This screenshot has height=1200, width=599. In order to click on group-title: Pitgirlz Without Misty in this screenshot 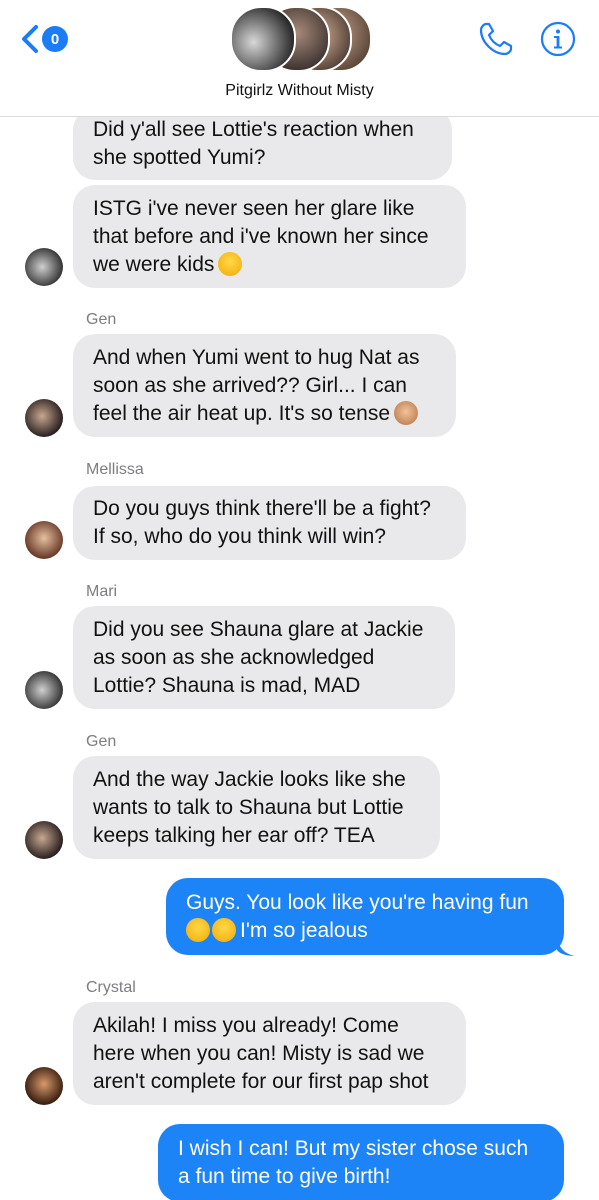, I will do `click(299, 91)`.